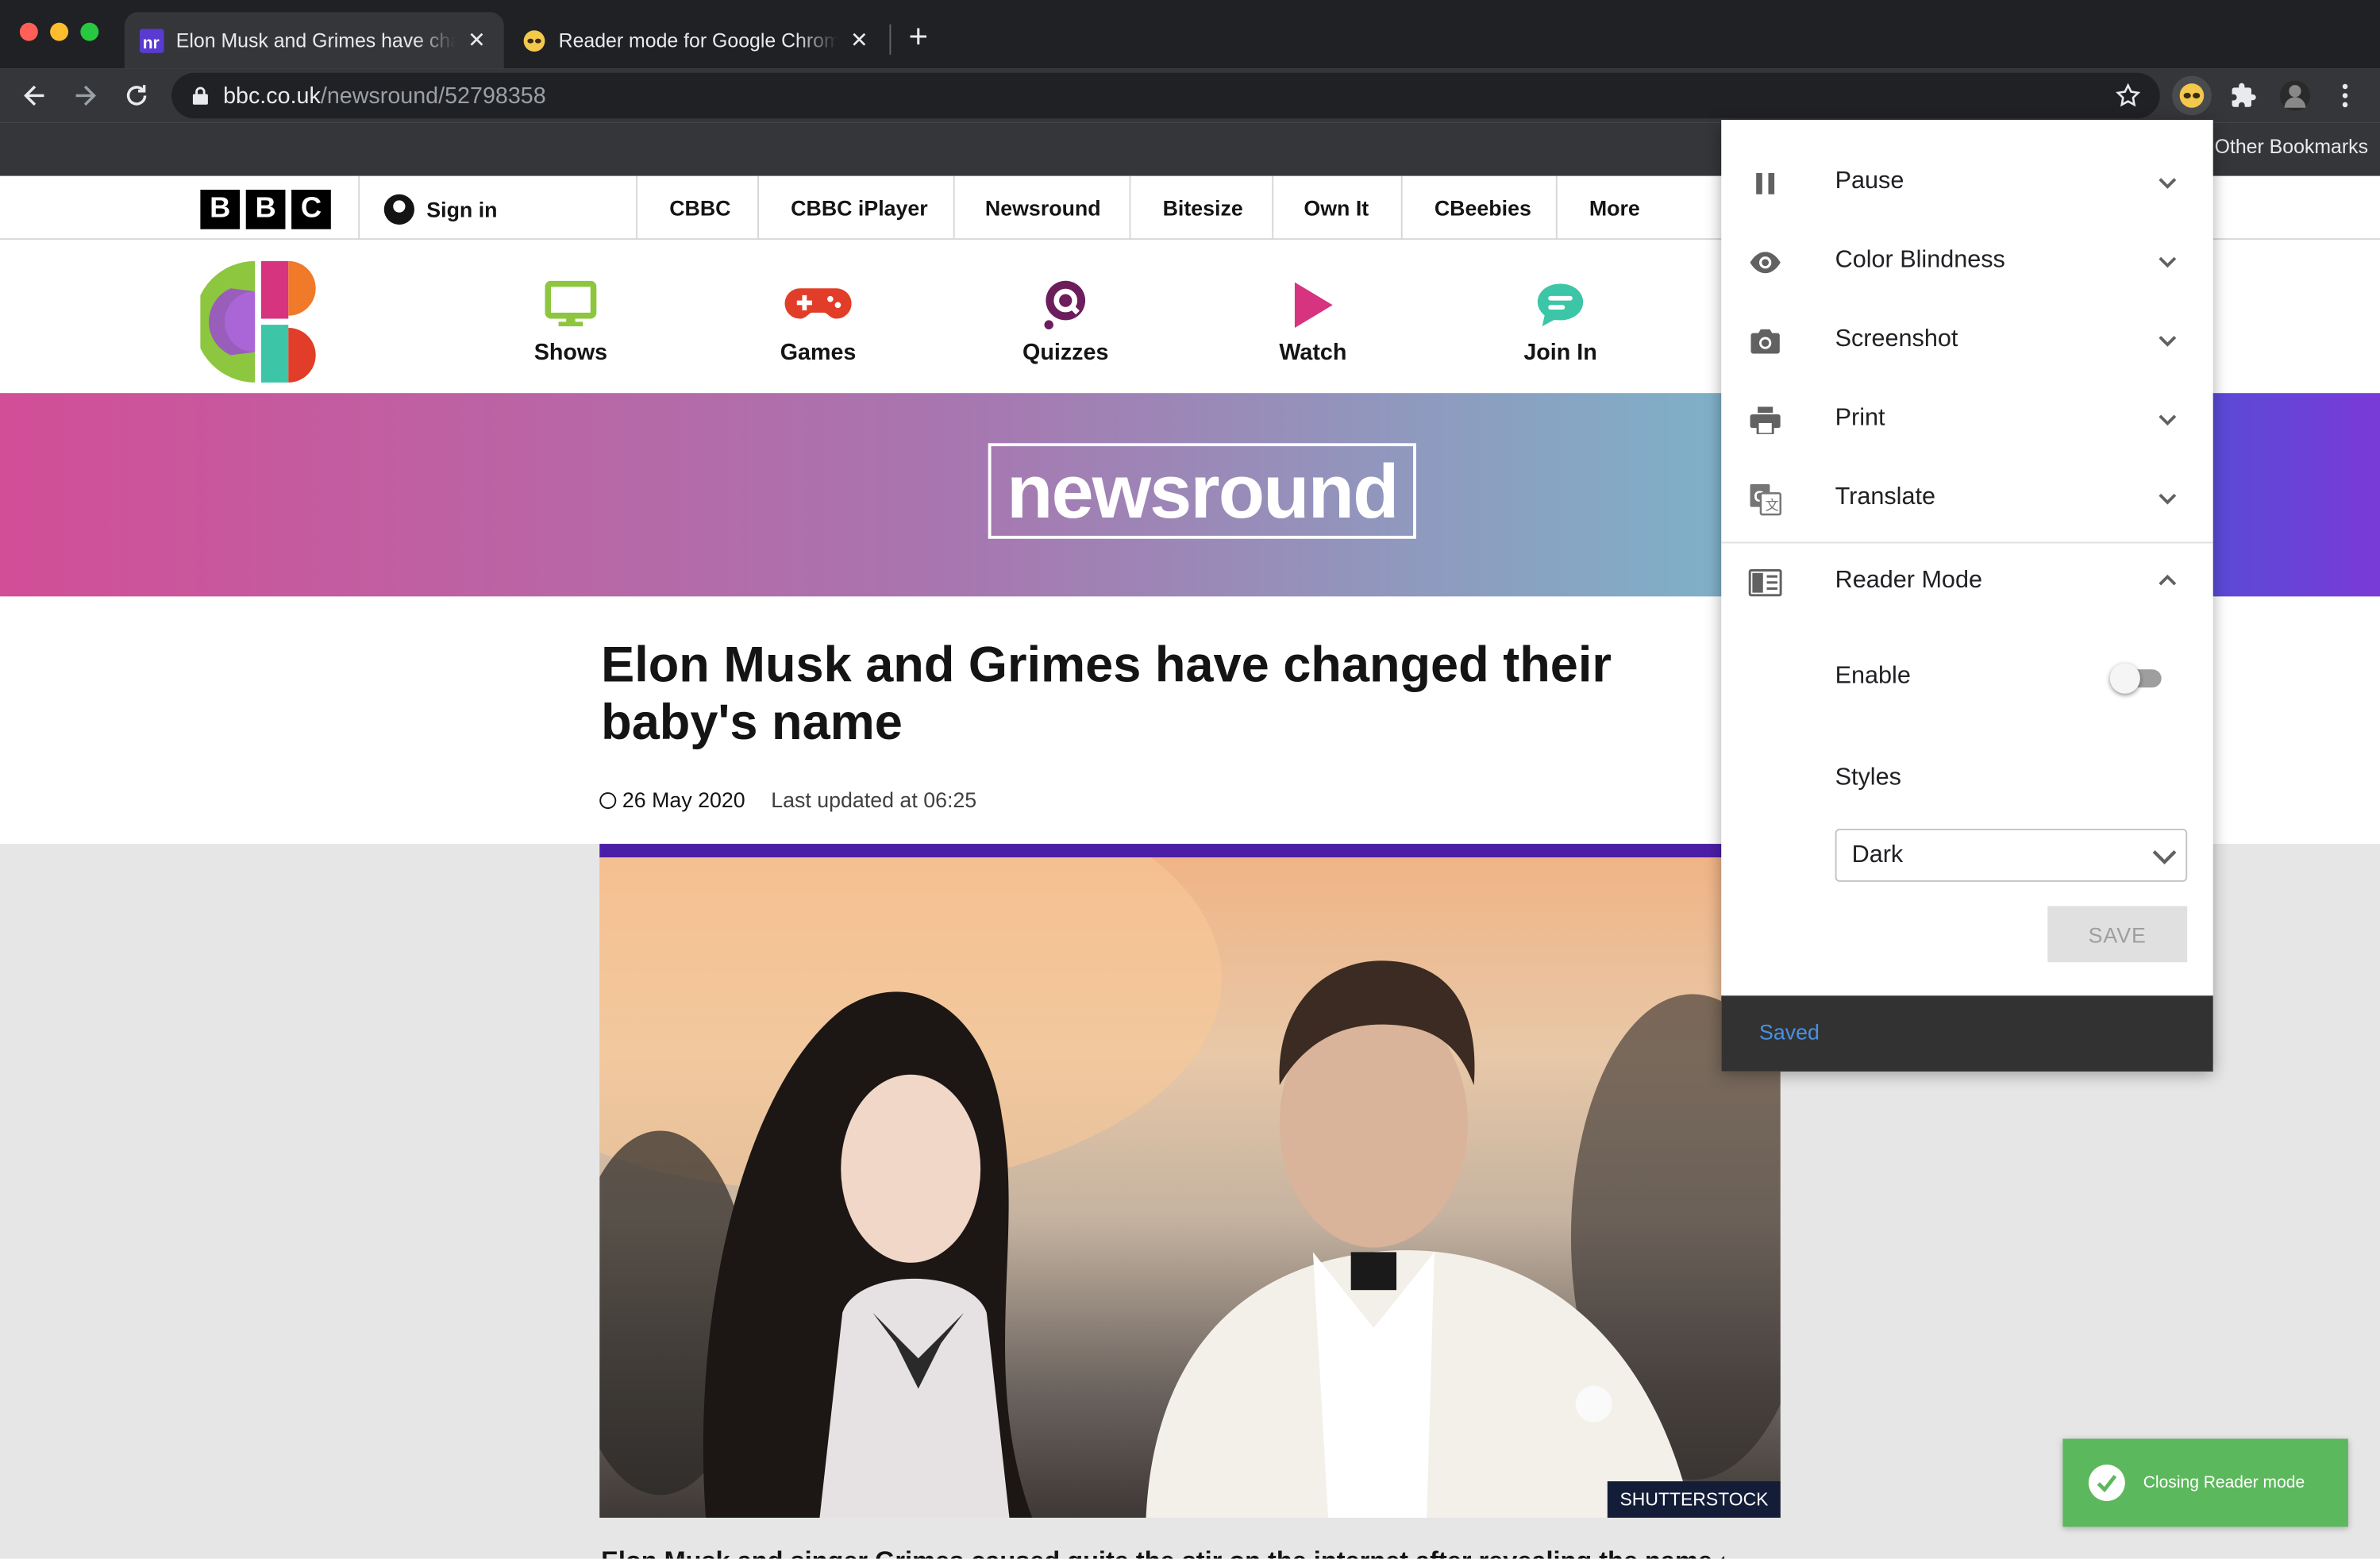 This screenshot has width=2380, height=1559. Describe the element at coordinates (85, 96) in the screenshot. I see `forward-arrow-icon` at that location.